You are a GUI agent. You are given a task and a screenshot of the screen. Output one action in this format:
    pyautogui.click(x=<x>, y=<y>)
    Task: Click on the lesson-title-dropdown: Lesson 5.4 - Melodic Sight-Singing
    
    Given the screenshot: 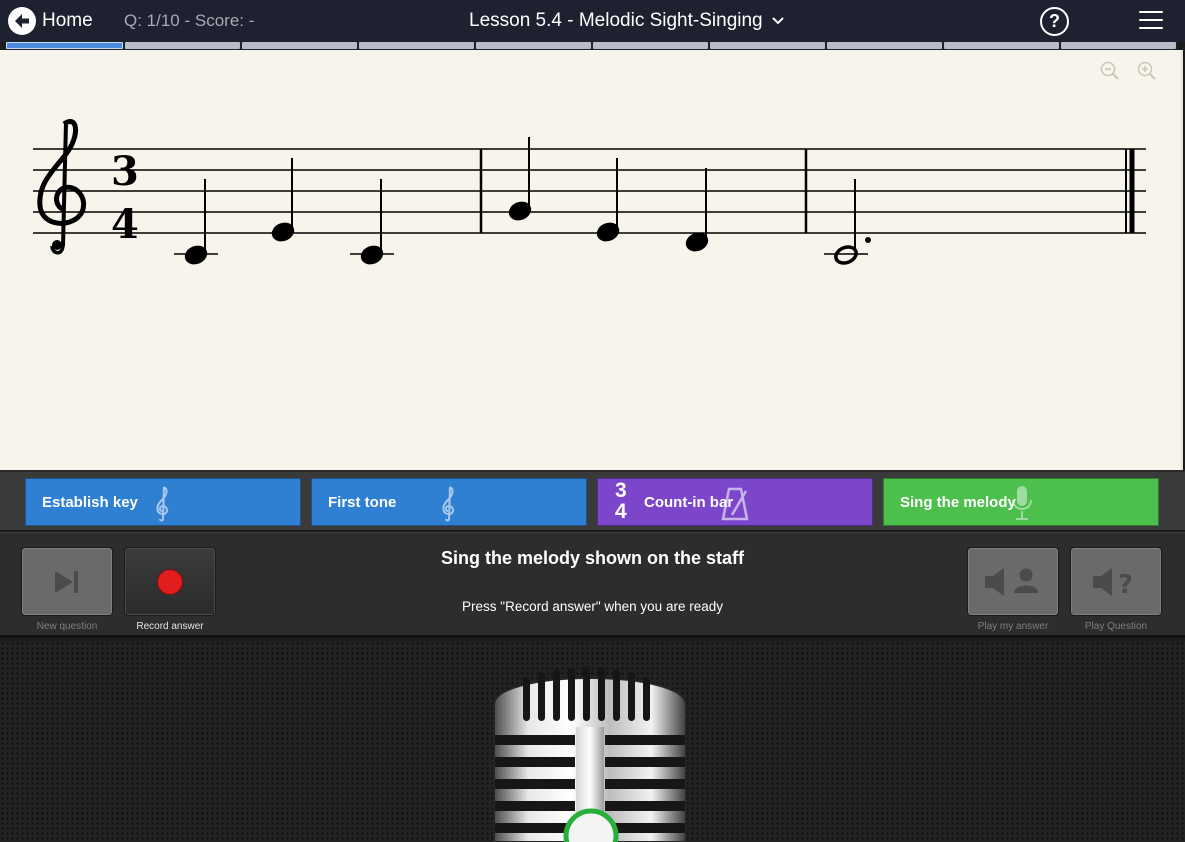 What is the action you would take?
    pyautogui.click(x=627, y=21)
    